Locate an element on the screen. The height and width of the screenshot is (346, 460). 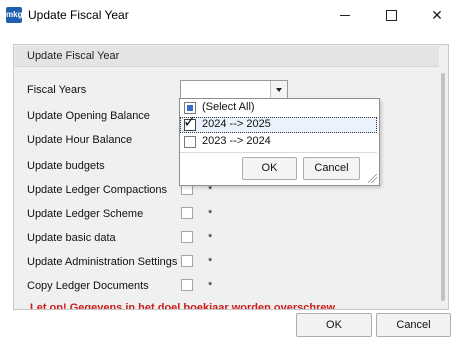
close-button: ✕ is located at coordinates (437, 15).